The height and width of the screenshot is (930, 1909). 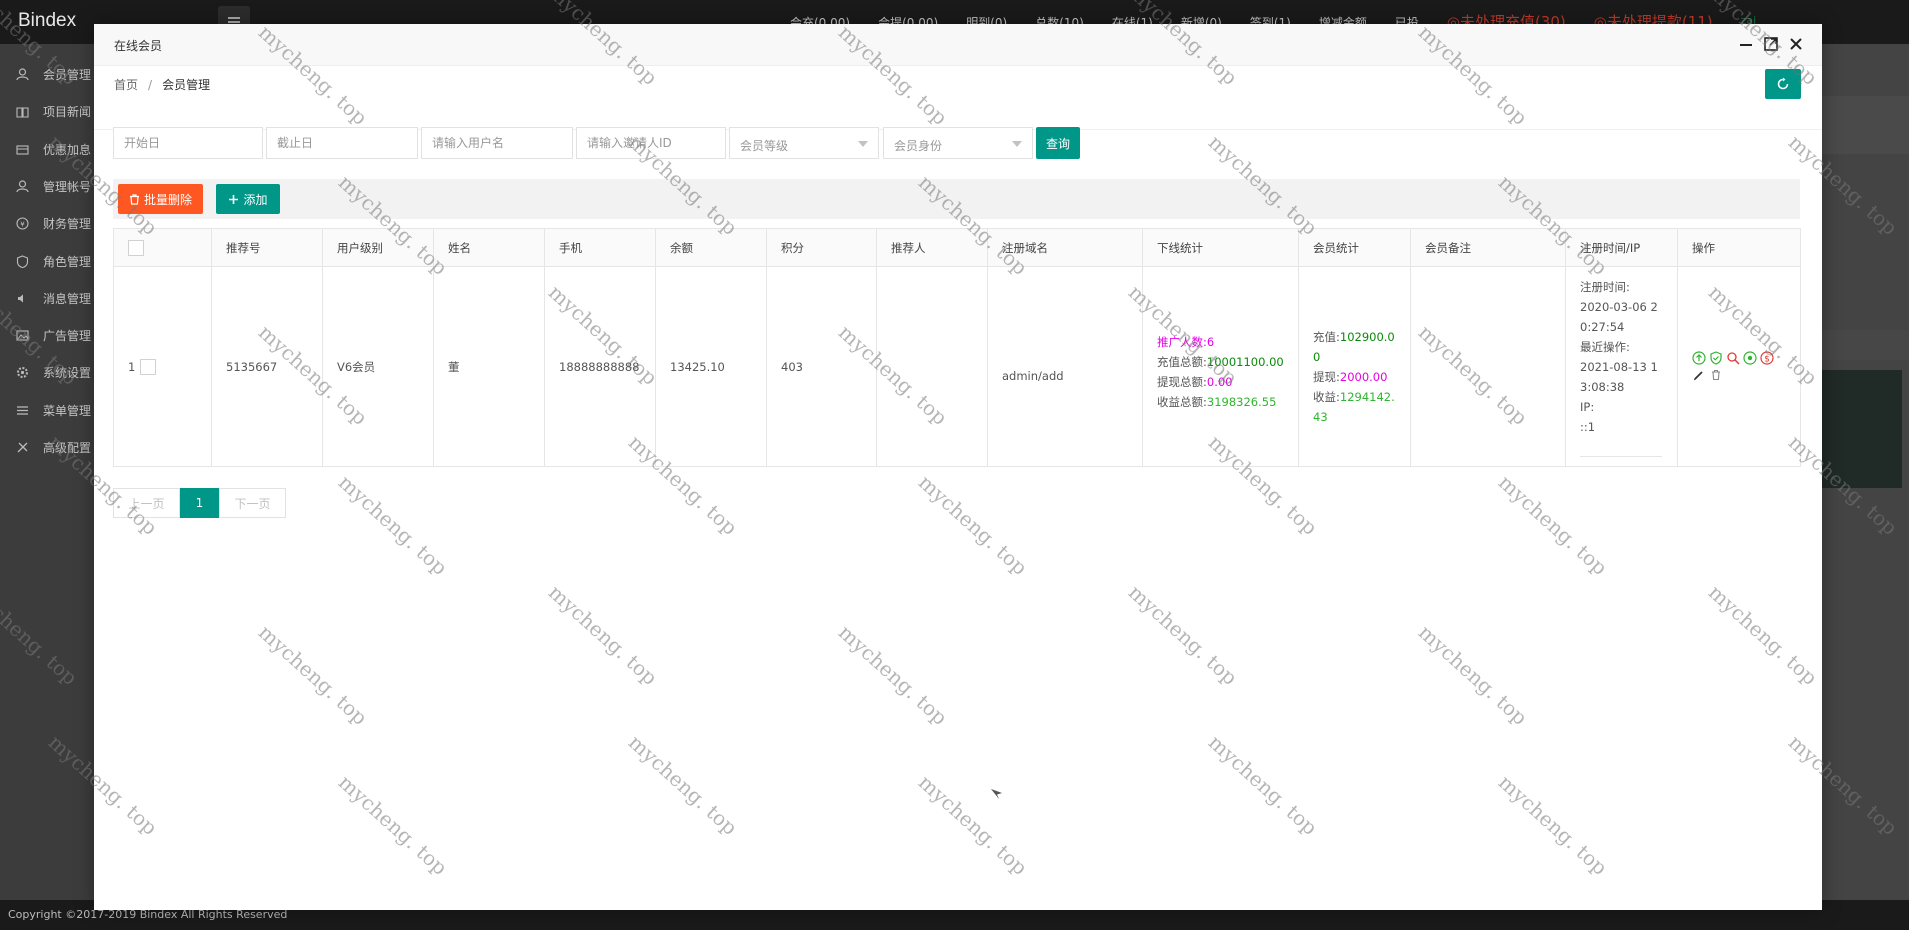 What do you see at coordinates (47, 372) in the screenshot?
I see `sidebar-item: 系统设置` at bounding box center [47, 372].